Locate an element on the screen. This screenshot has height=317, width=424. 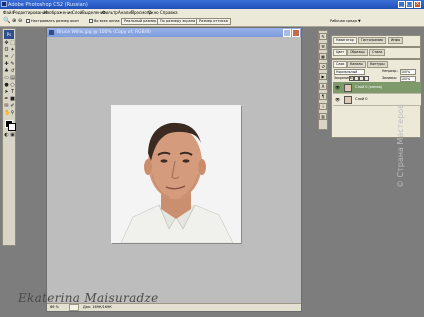
close-button: × is located at coordinates (417, 4).